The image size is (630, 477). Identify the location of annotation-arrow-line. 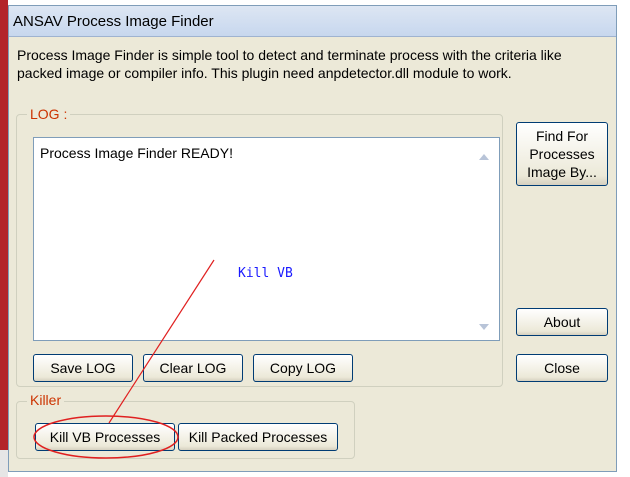
(161, 341).